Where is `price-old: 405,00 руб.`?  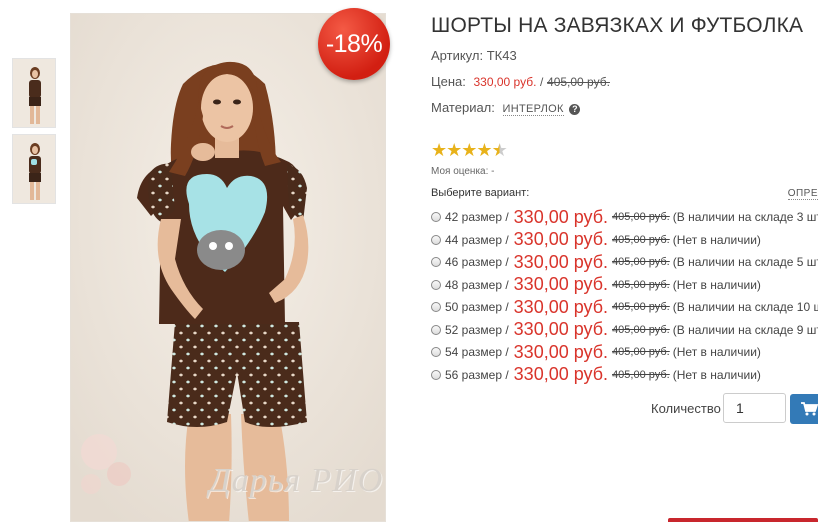
price-old: 405,00 руб. is located at coordinates (578, 82).